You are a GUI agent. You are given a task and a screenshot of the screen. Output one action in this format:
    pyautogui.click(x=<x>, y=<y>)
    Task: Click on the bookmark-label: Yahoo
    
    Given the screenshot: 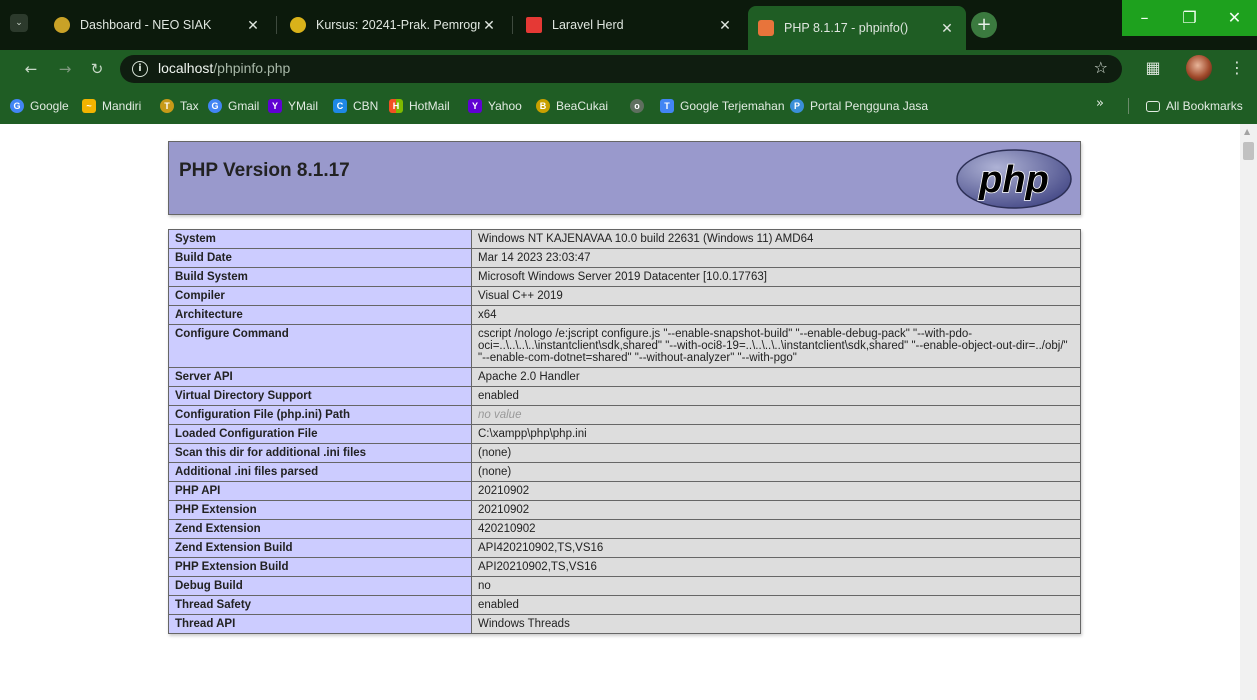 What is the action you would take?
    pyautogui.click(x=505, y=106)
    